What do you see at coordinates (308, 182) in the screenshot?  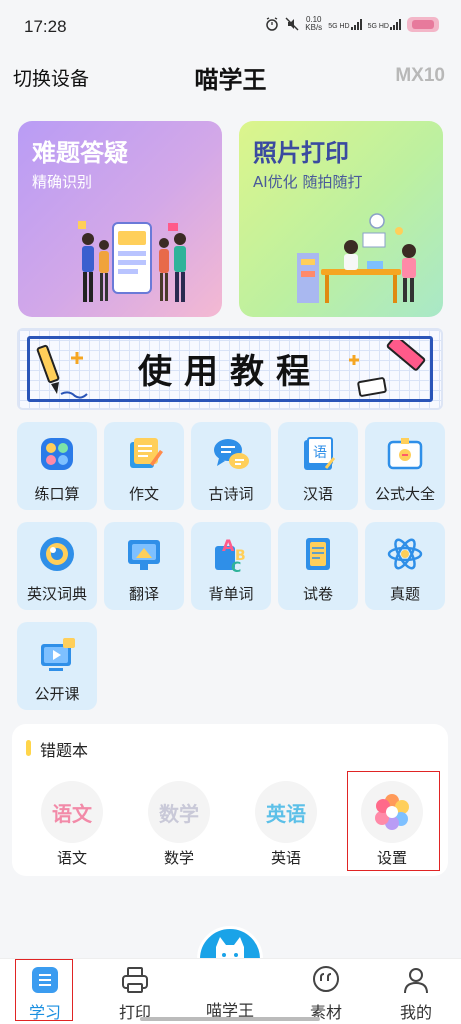 I see `card-subtitle: AI优化 随拍随打` at bounding box center [308, 182].